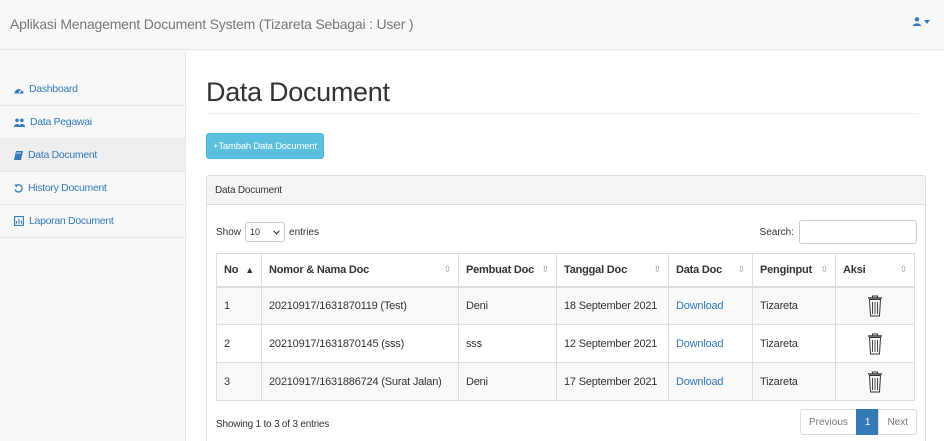 Image resolution: width=944 pixels, height=441 pixels. Describe the element at coordinates (239, 270) in the screenshot. I see `column-header-no: No ▲` at that location.